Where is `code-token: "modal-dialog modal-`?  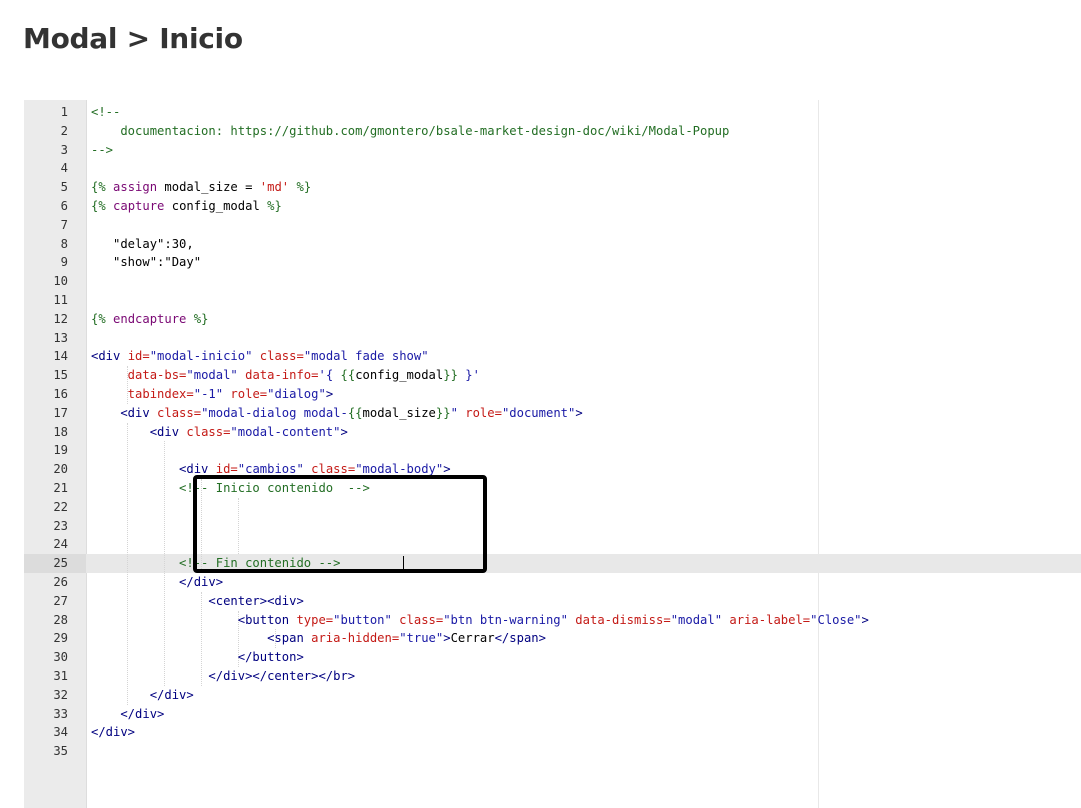
code-token: "modal-dialog modal- is located at coordinates (274, 412).